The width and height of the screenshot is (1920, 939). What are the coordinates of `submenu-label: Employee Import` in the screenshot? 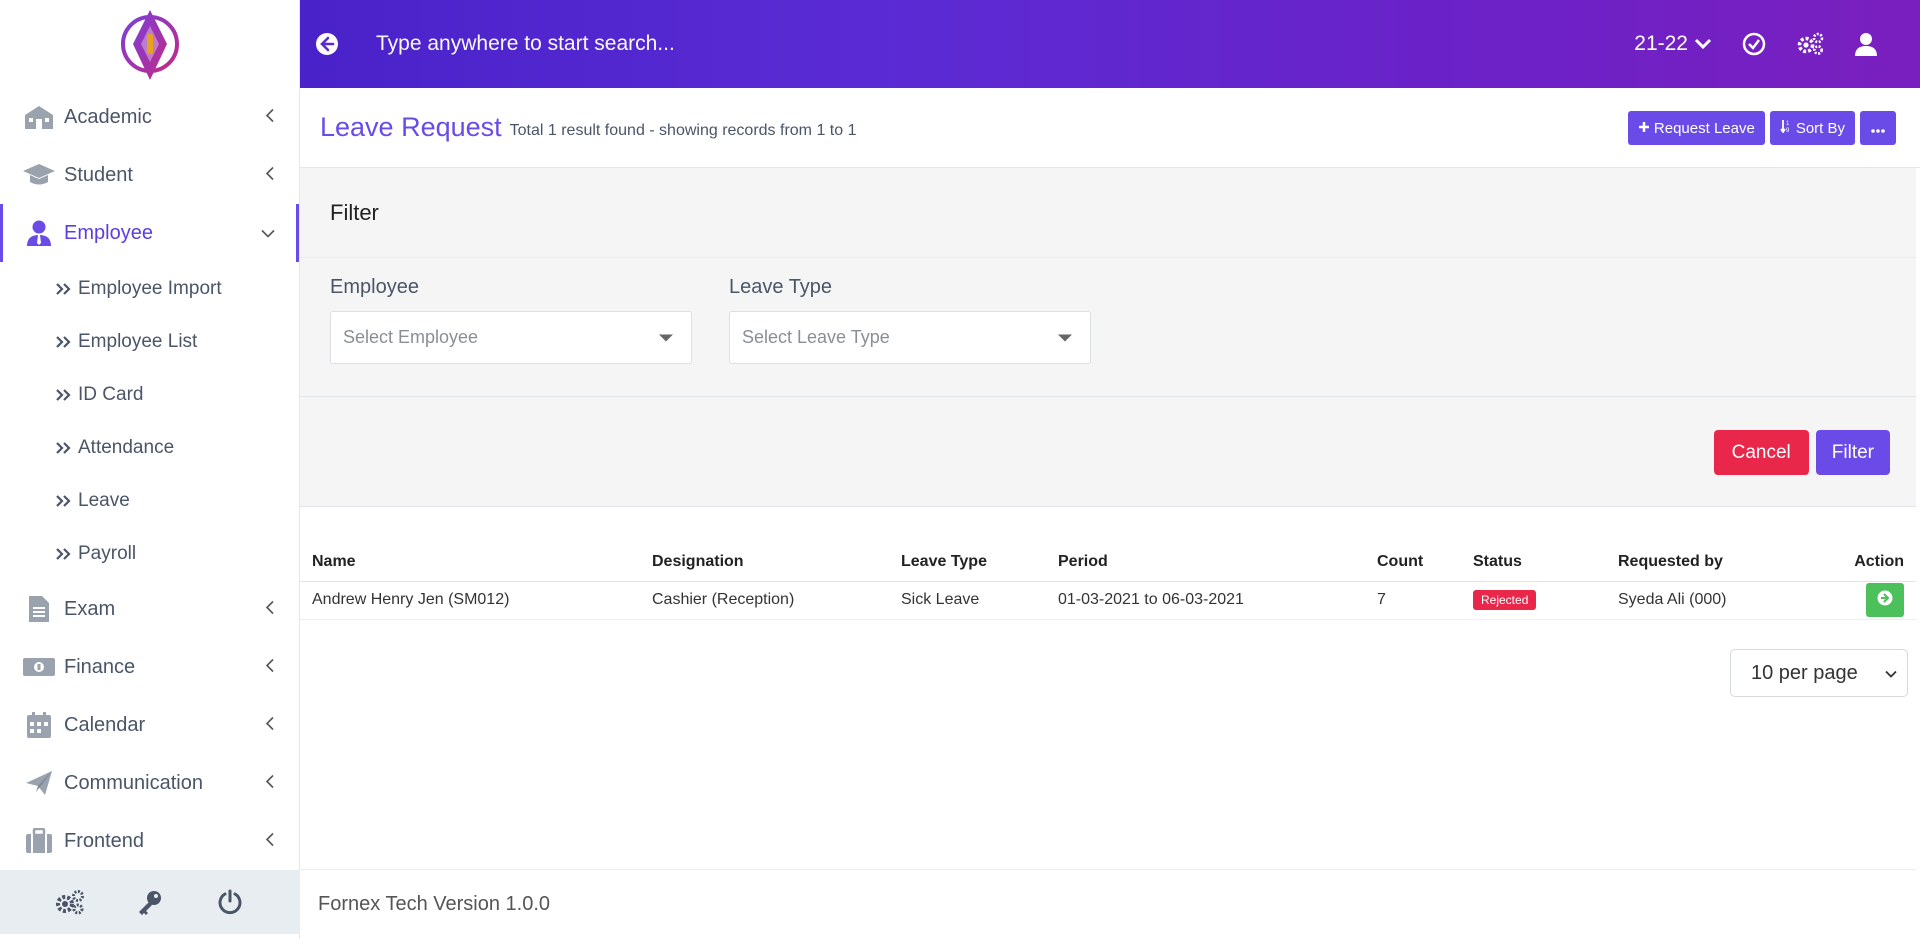 It's located at (150, 288).